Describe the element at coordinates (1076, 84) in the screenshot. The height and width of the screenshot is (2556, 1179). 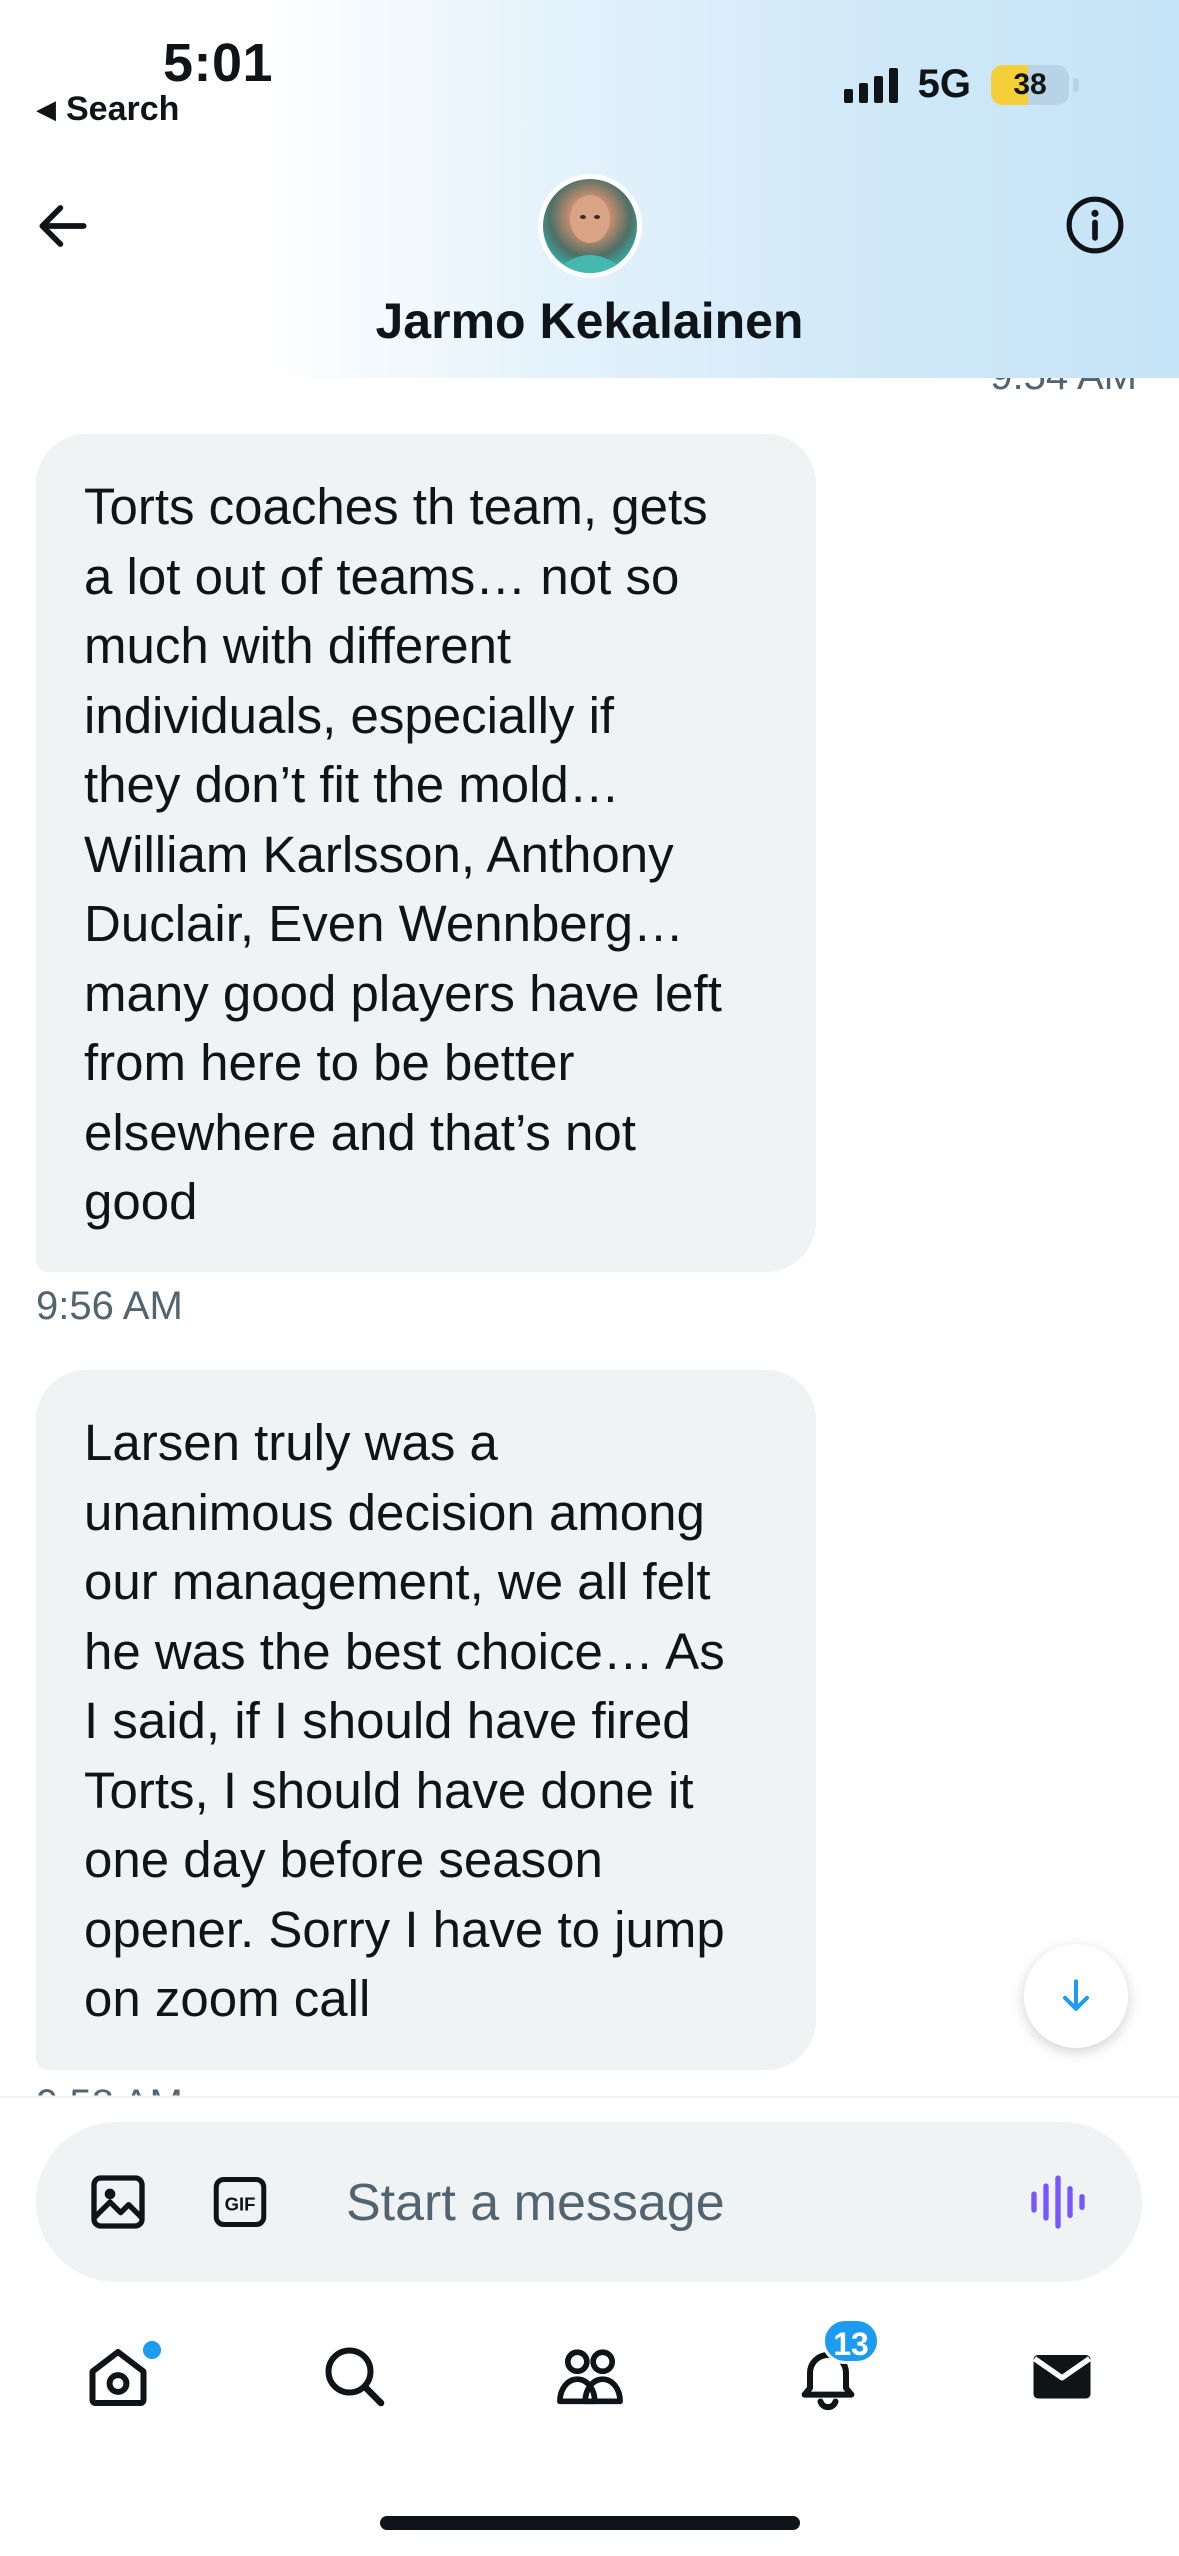
I see `battery-tip` at that location.